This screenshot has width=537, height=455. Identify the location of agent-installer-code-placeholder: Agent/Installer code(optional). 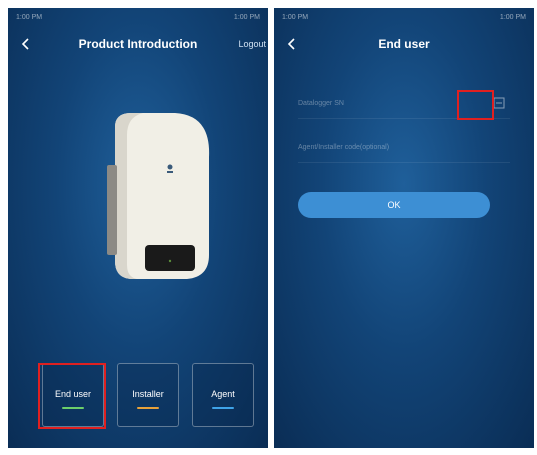
(344, 147).